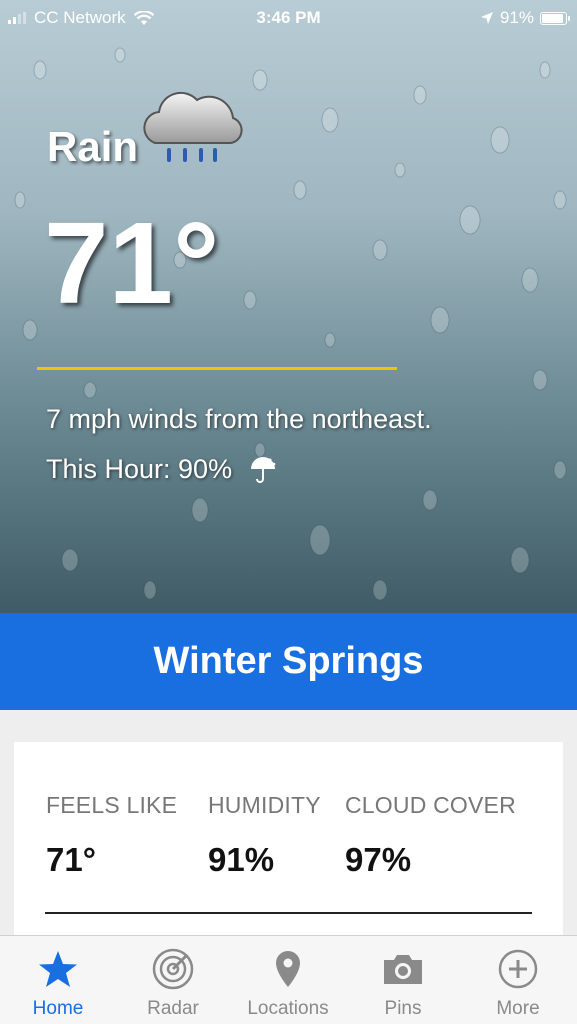 This screenshot has height=1024, width=577. I want to click on umbrella-icon, so click(263, 469).